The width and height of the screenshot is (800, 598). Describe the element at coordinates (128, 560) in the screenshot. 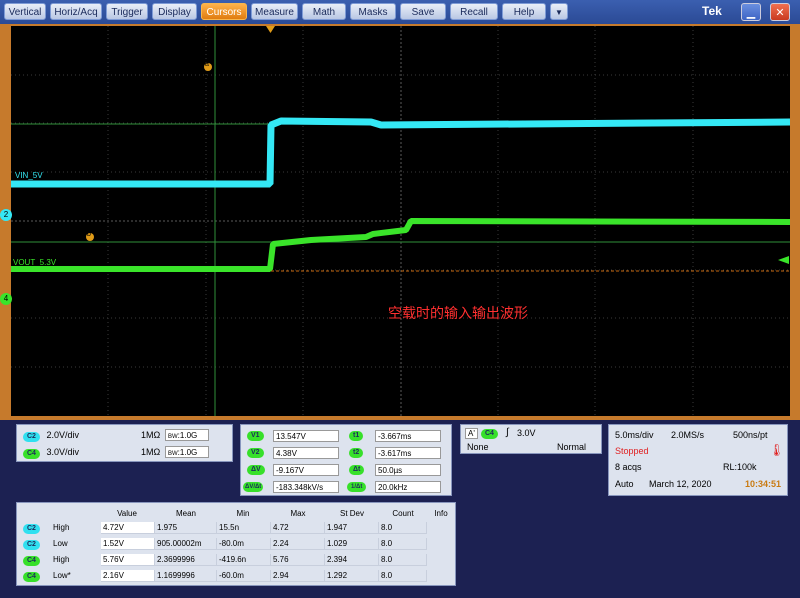

I see `cell-value: 5.76V` at that location.